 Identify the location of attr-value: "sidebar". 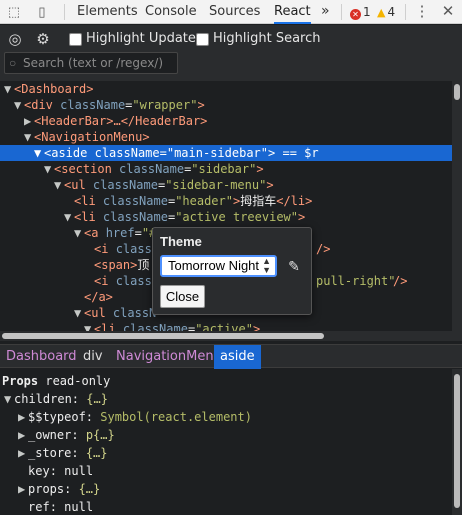
(224, 169).